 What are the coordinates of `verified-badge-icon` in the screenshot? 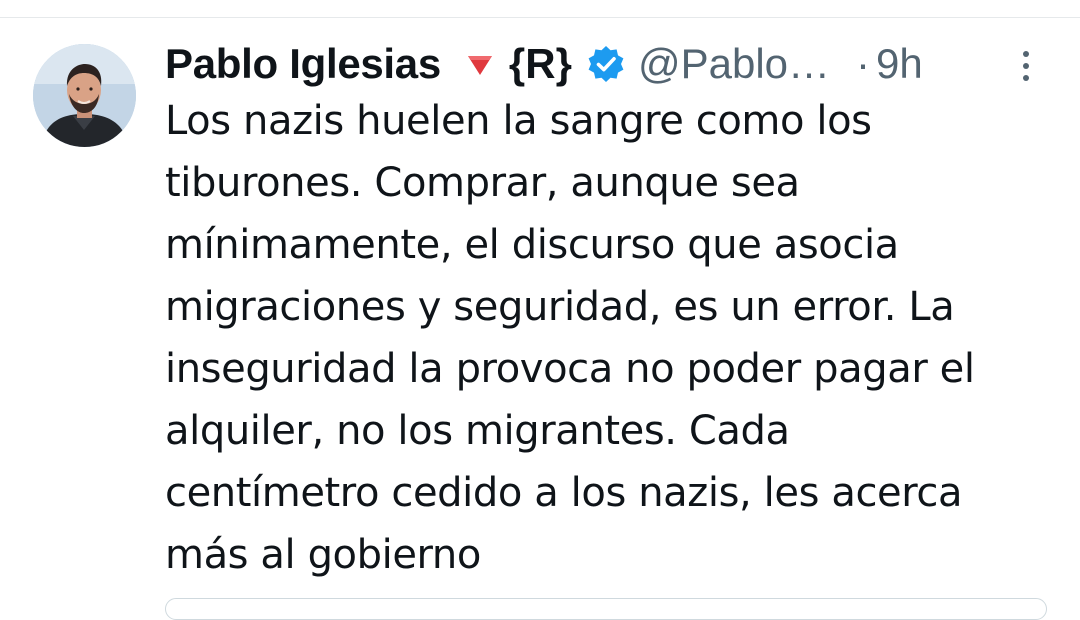 It's located at (606, 64).